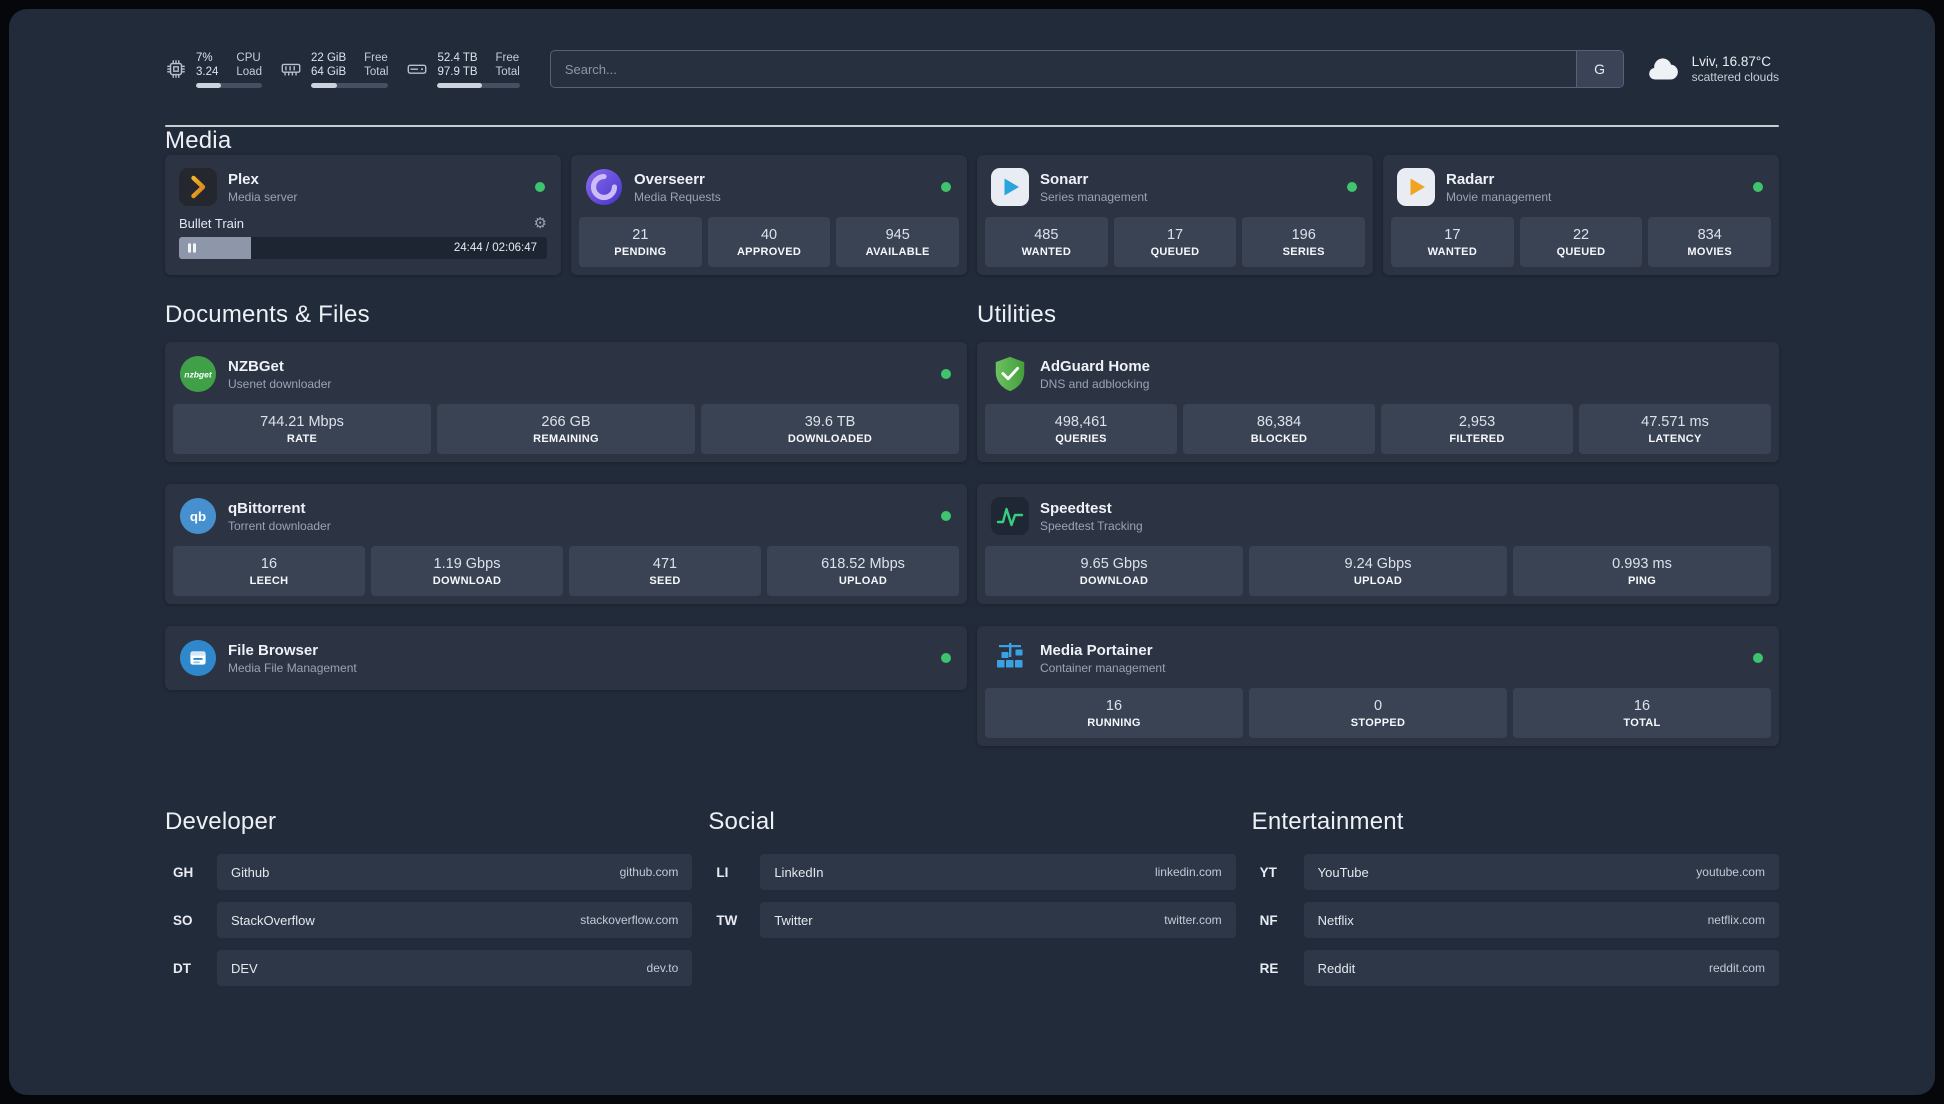  Describe the element at coordinates (1096, 650) in the screenshot. I see `app-title: Media Portainer` at that location.